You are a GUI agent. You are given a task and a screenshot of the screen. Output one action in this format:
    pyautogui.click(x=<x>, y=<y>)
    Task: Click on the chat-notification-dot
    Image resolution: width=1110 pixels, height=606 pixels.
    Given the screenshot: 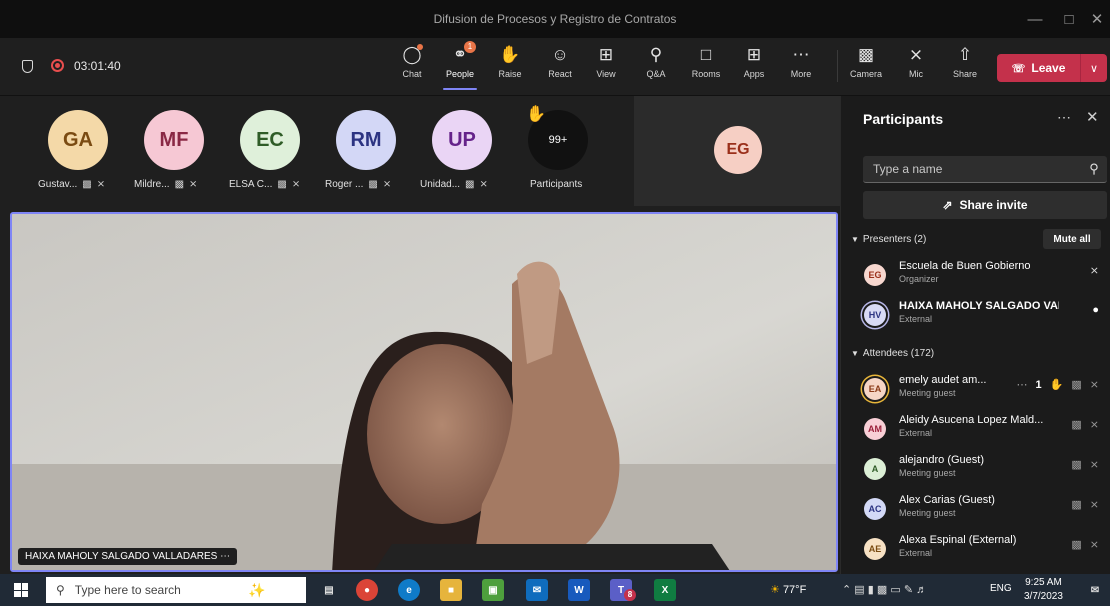 What is the action you would take?
    pyautogui.click(x=420, y=47)
    